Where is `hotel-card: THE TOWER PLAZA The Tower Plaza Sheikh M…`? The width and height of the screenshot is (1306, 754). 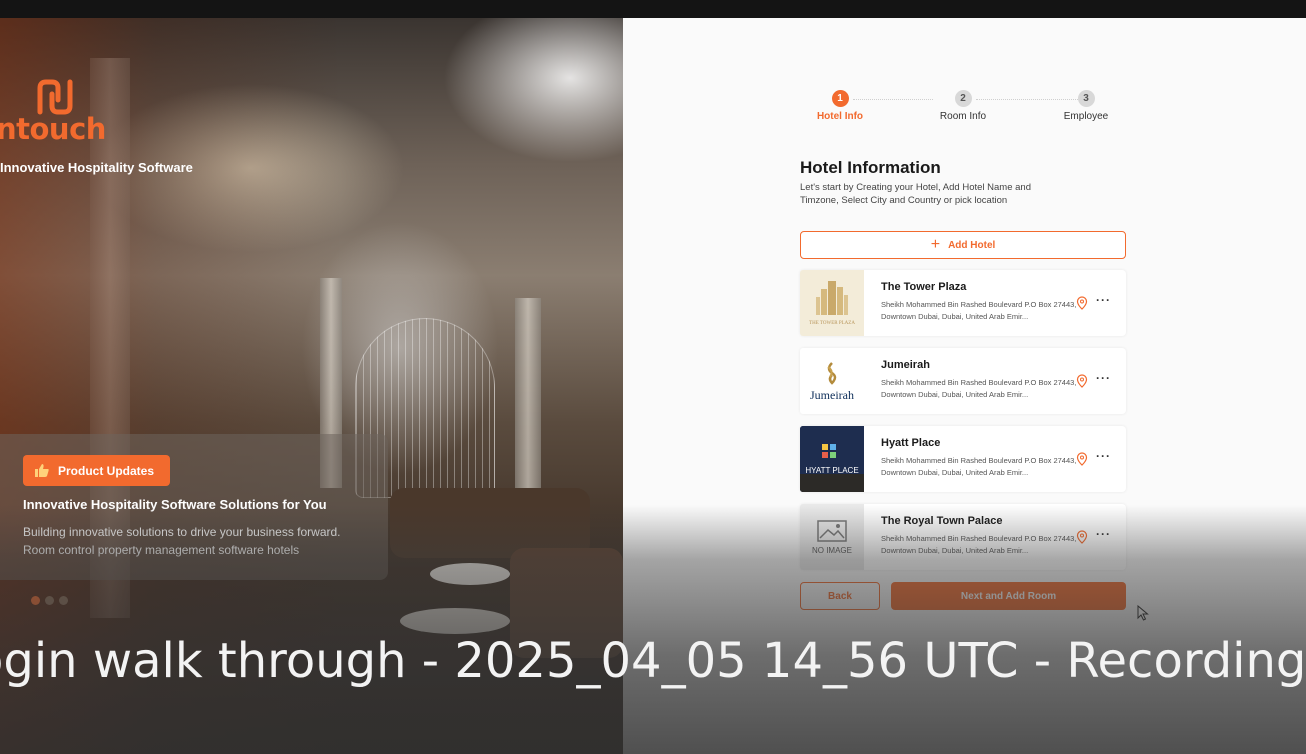 hotel-card: THE TOWER PLAZA The Tower Plaza Sheikh M… is located at coordinates (963, 303).